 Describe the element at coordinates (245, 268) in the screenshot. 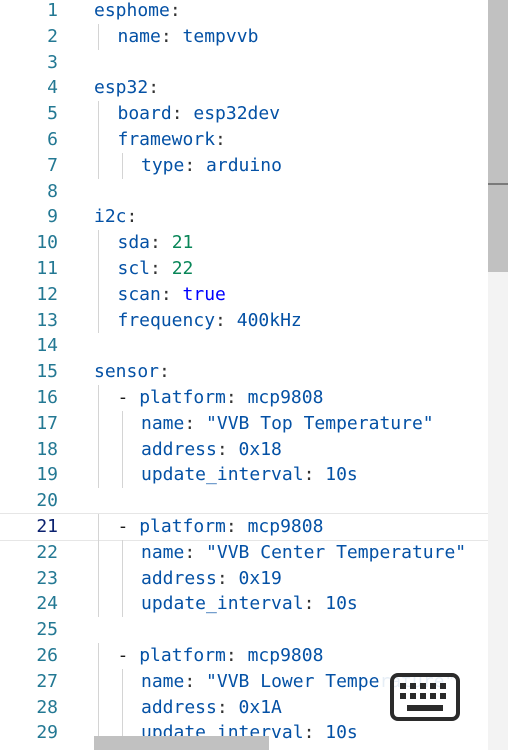

I see `code-line: 11 scl: 22` at that location.